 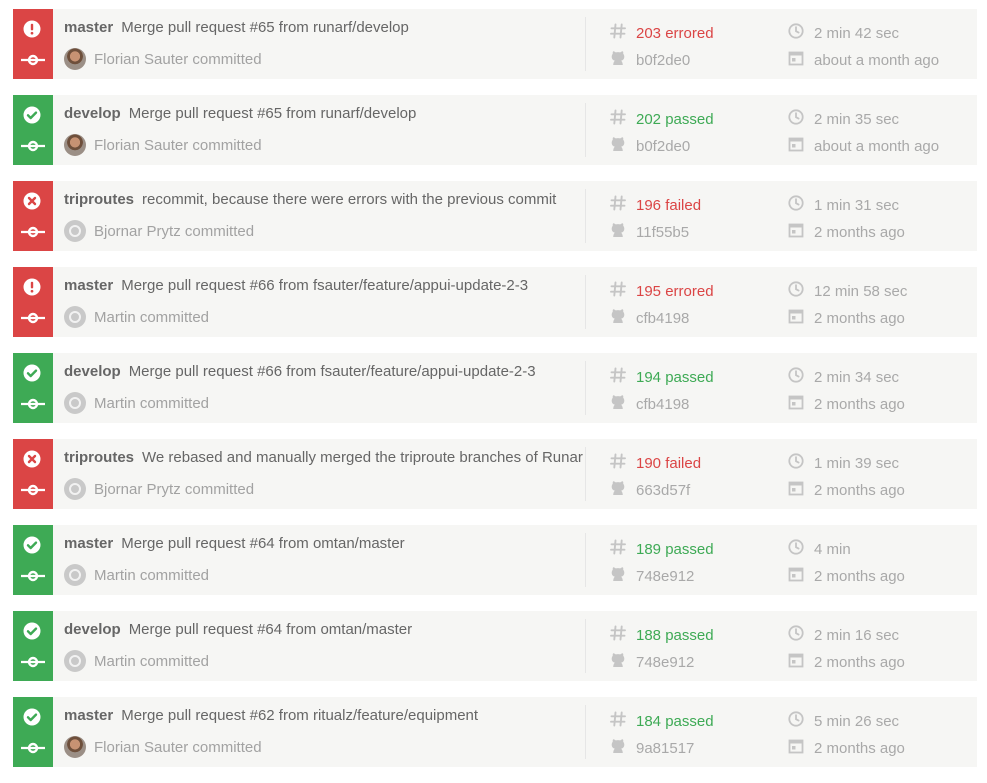 What do you see at coordinates (668, 463) in the screenshot?
I see `build-number-label: 190 failed` at bounding box center [668, 463].